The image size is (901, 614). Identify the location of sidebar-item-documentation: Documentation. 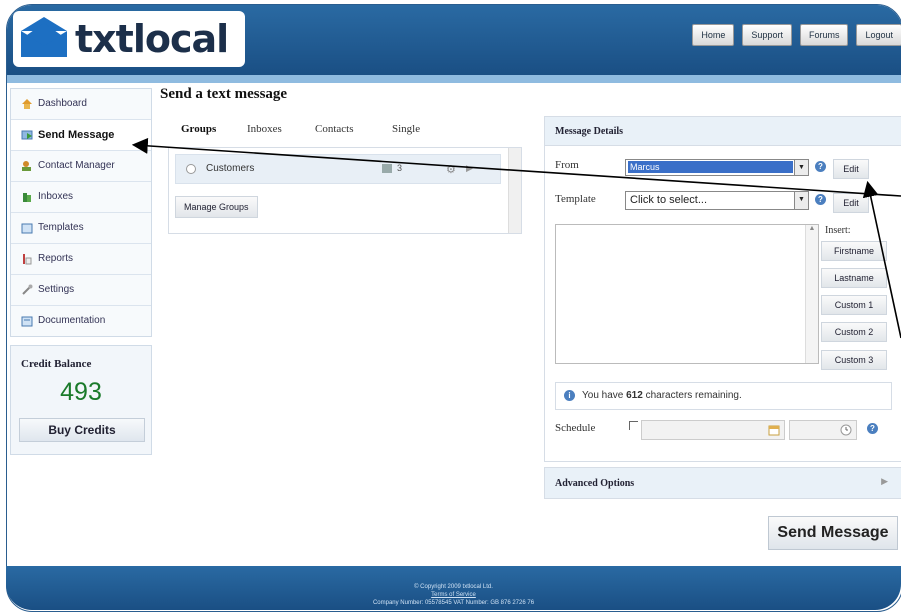
(81, 321).